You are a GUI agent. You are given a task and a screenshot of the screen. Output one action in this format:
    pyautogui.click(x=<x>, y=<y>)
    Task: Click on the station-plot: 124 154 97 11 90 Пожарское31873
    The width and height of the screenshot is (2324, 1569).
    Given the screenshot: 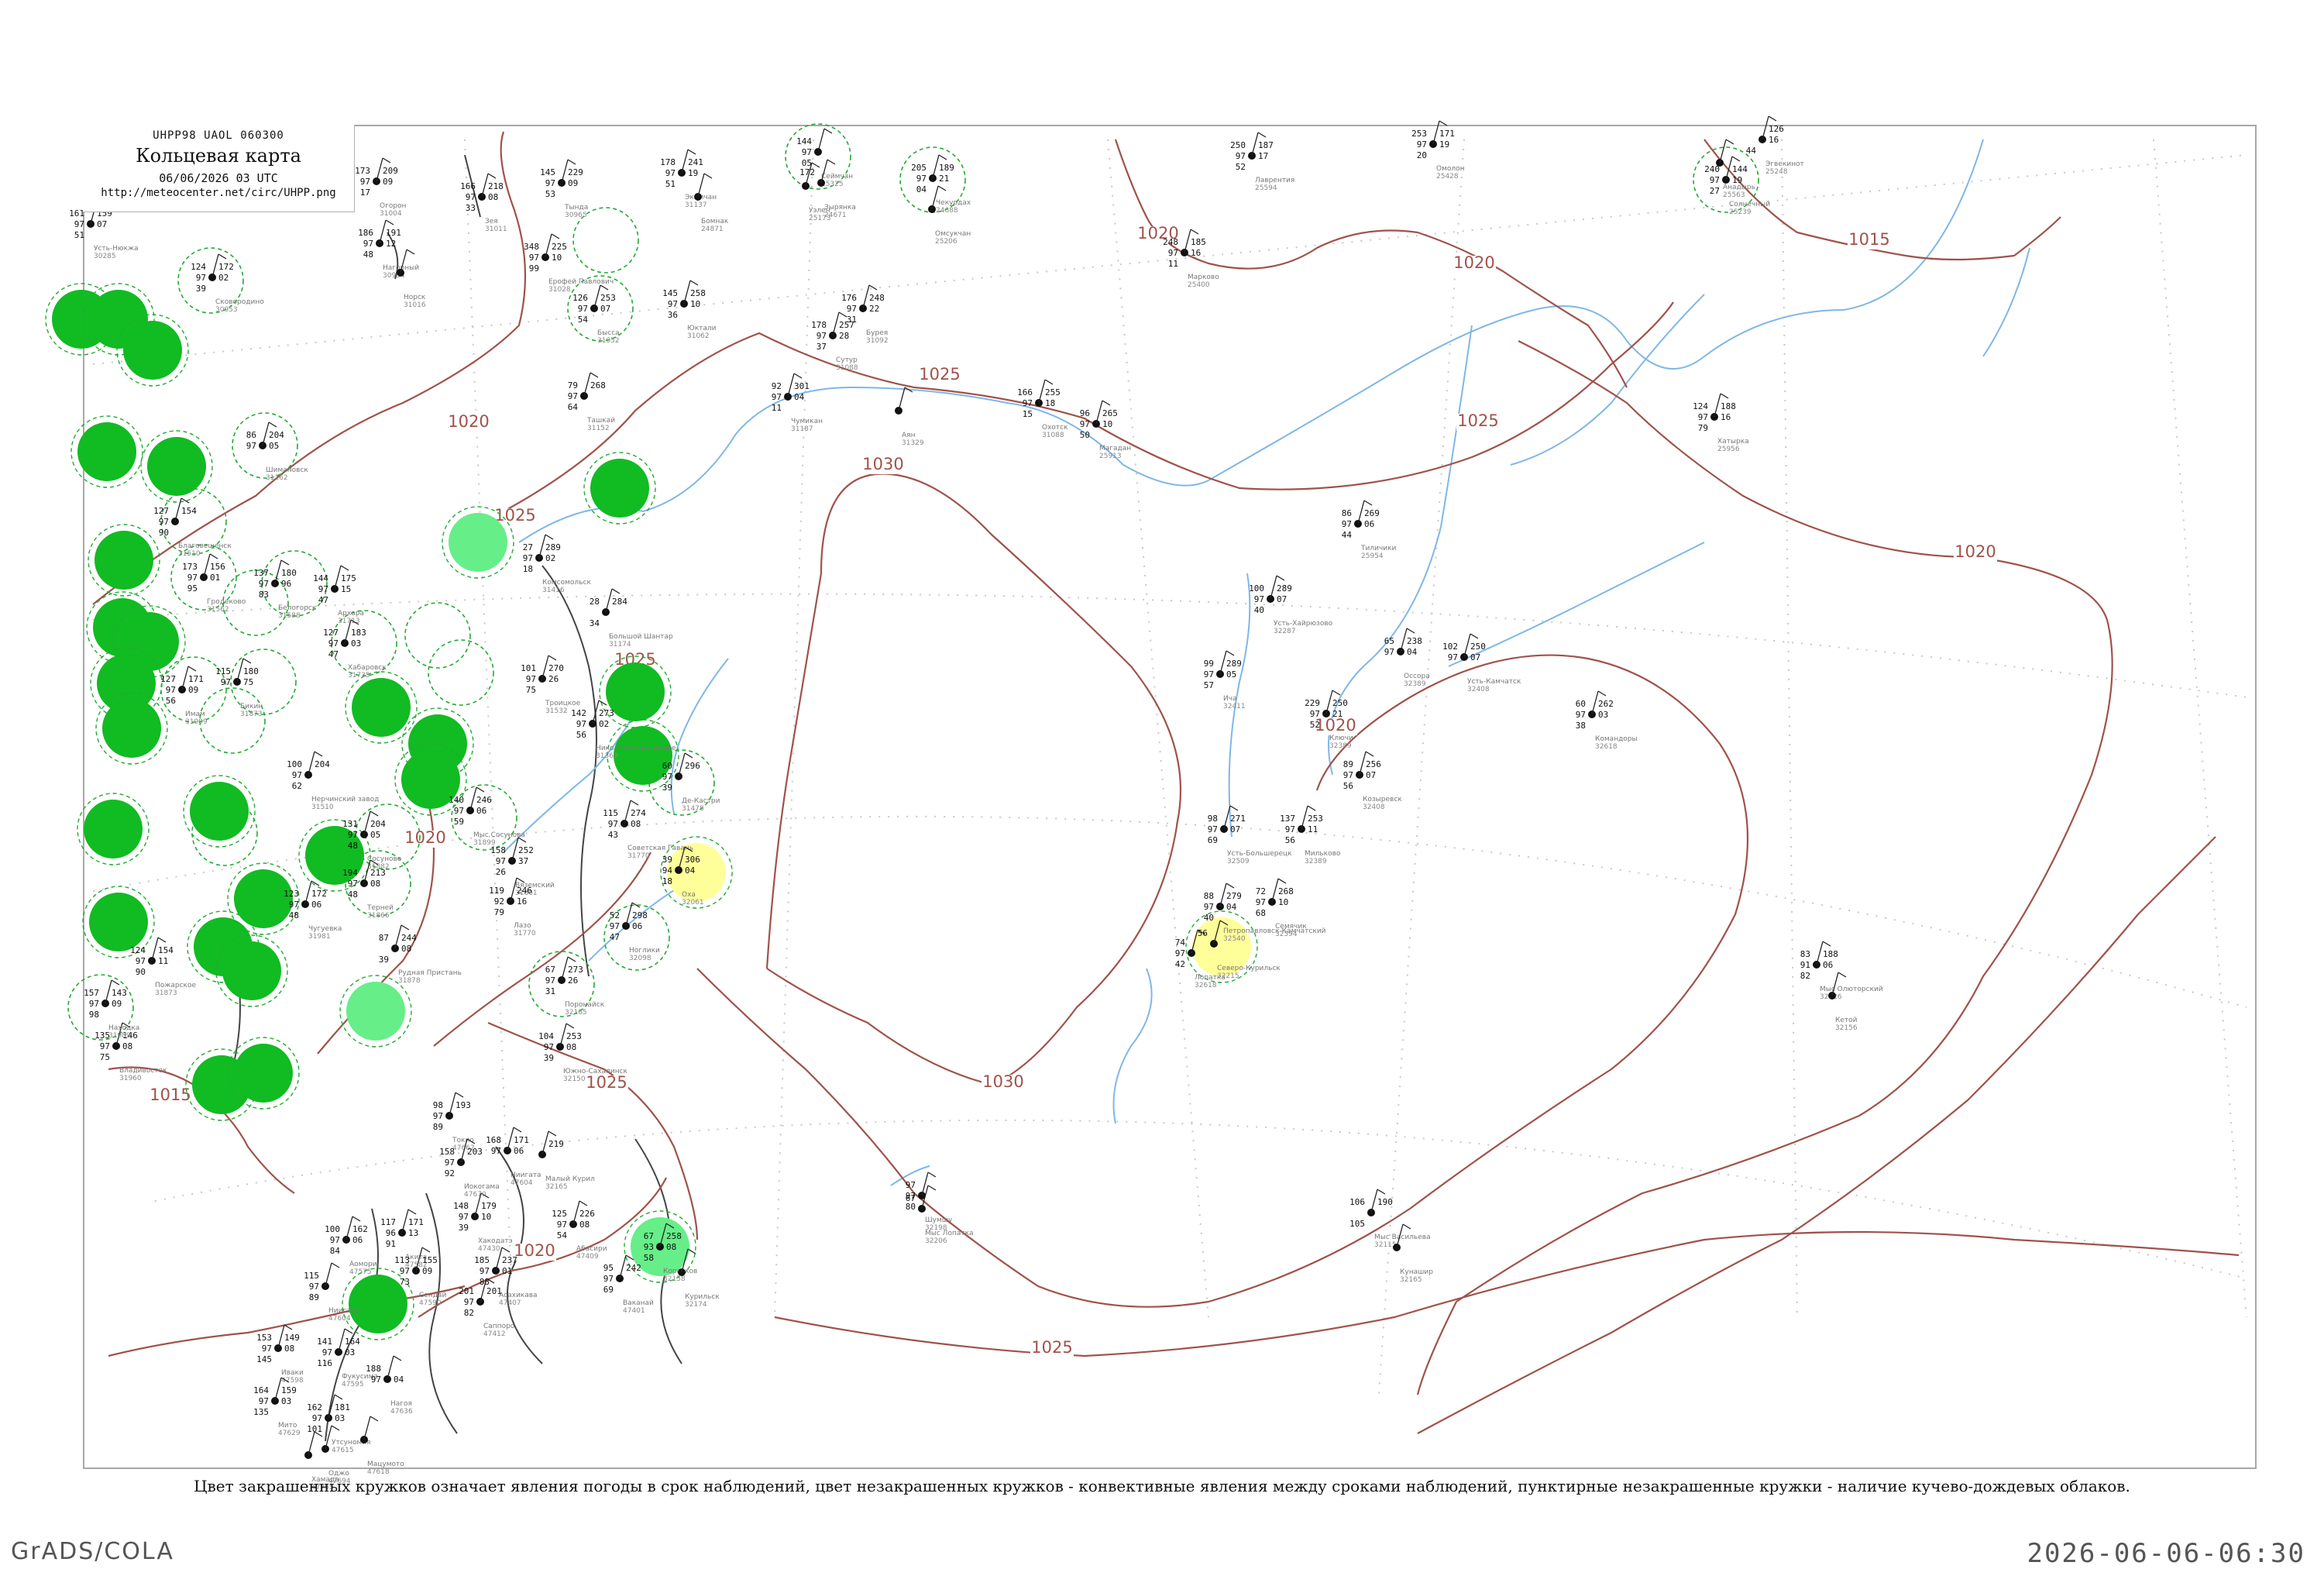 What is the action you would take?
    pyautogui.click(x=163, y=967)
    